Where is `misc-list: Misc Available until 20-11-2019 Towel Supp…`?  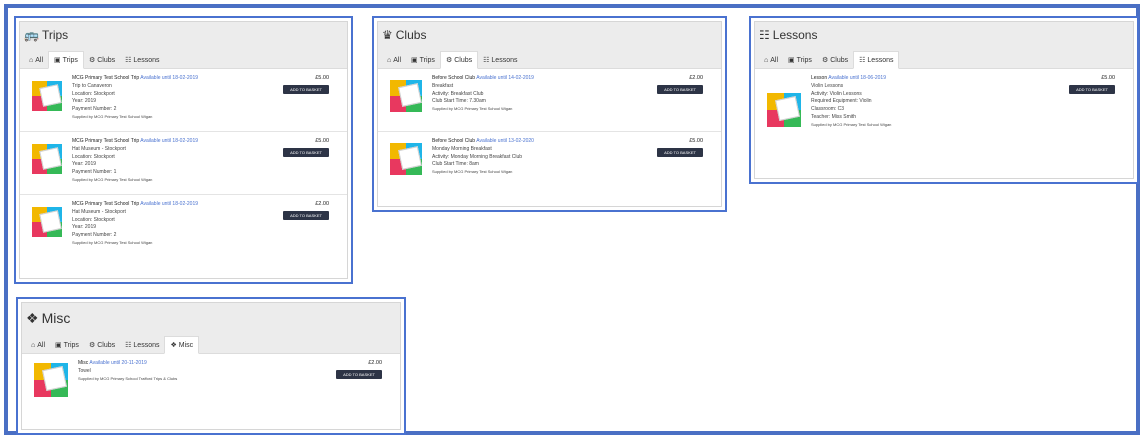 misc-list: Misc Available until 20-11-2019 Towel Supp… is located at coordinates (211, 384).